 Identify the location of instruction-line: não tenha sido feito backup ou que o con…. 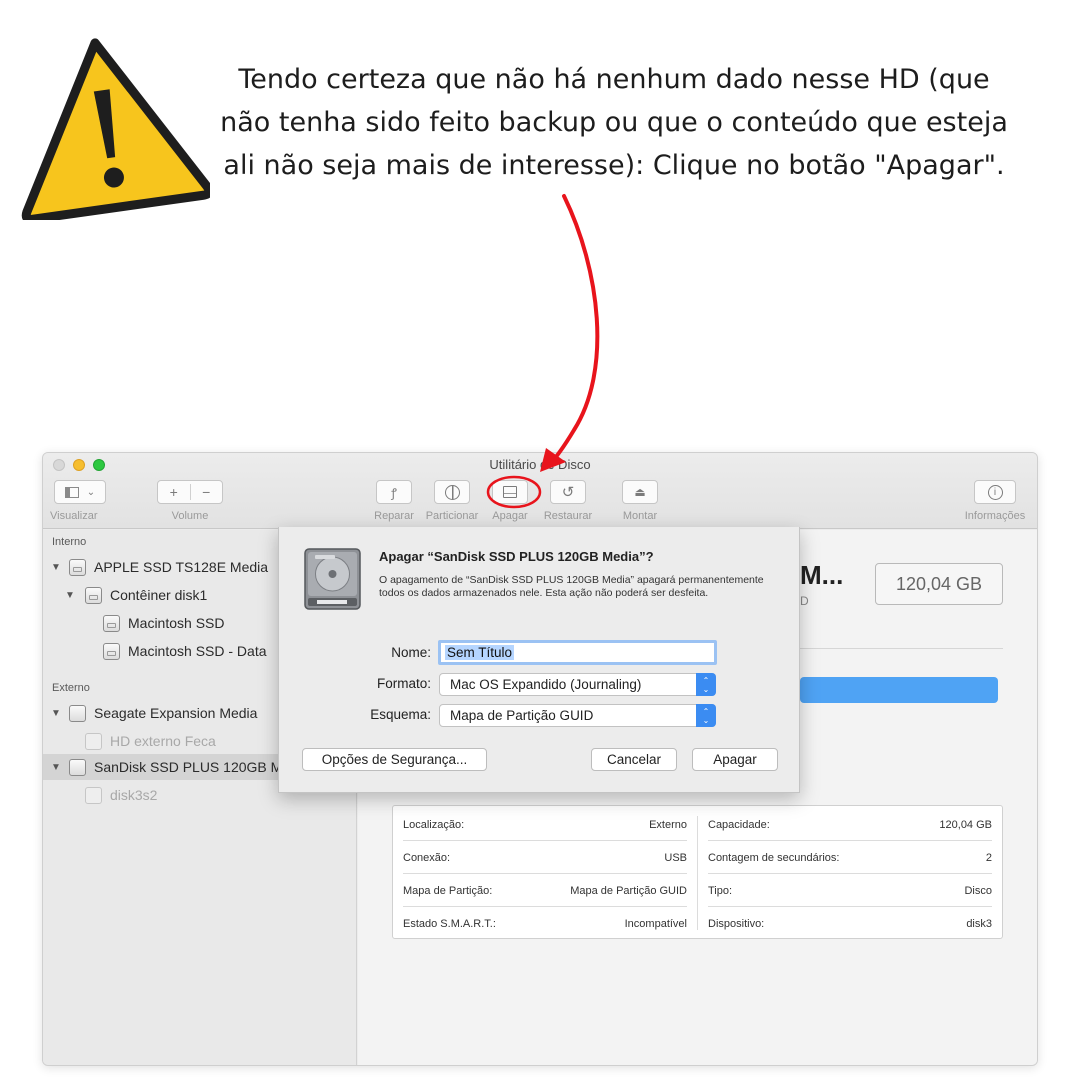
(614, 122).